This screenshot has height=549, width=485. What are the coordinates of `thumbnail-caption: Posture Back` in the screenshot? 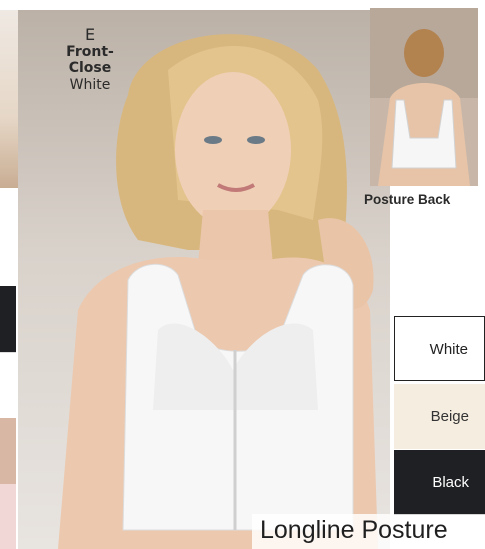 It's located at (407, 199).